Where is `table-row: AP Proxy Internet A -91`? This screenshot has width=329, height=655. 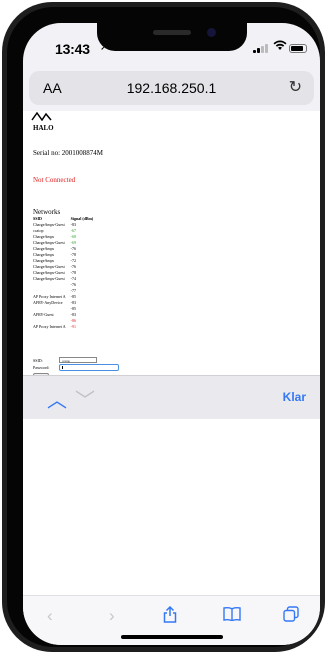
table-row: AP Proxy Internet A -91 is located at coordinates (65, 327).